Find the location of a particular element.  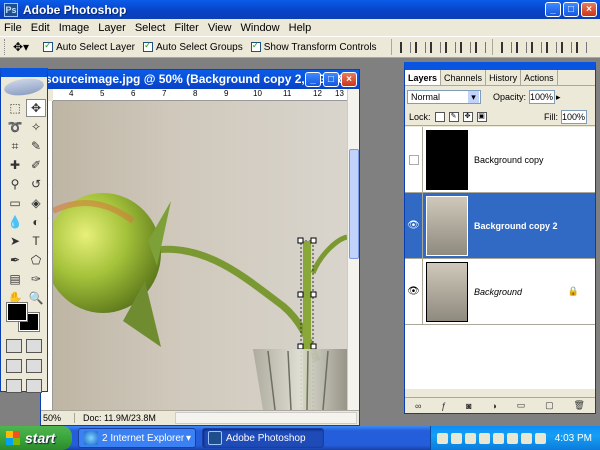

lock-all-icon: ▣ is located at coordinates (481, 116).